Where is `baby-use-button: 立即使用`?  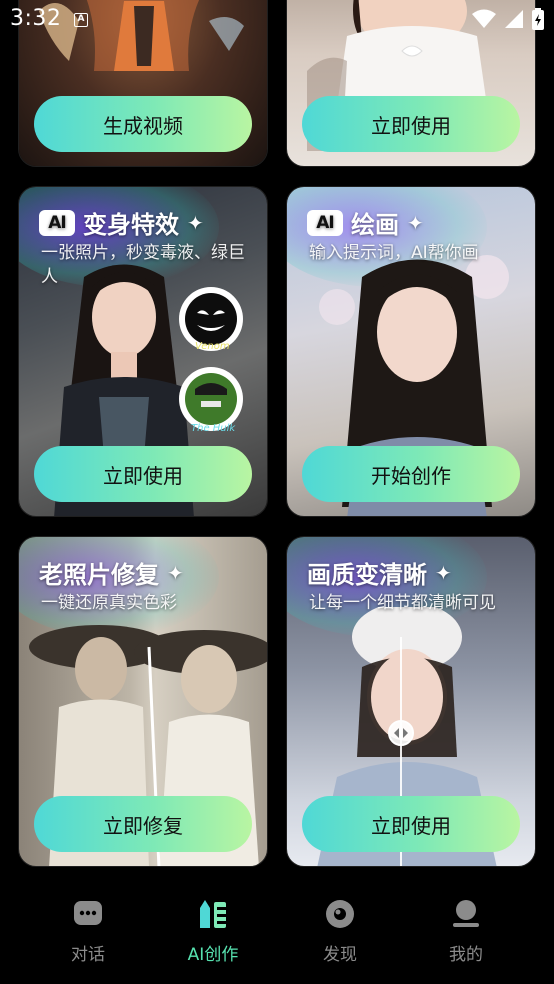 baby-use-button: 立即使用 is located at coordinates (411, 124).